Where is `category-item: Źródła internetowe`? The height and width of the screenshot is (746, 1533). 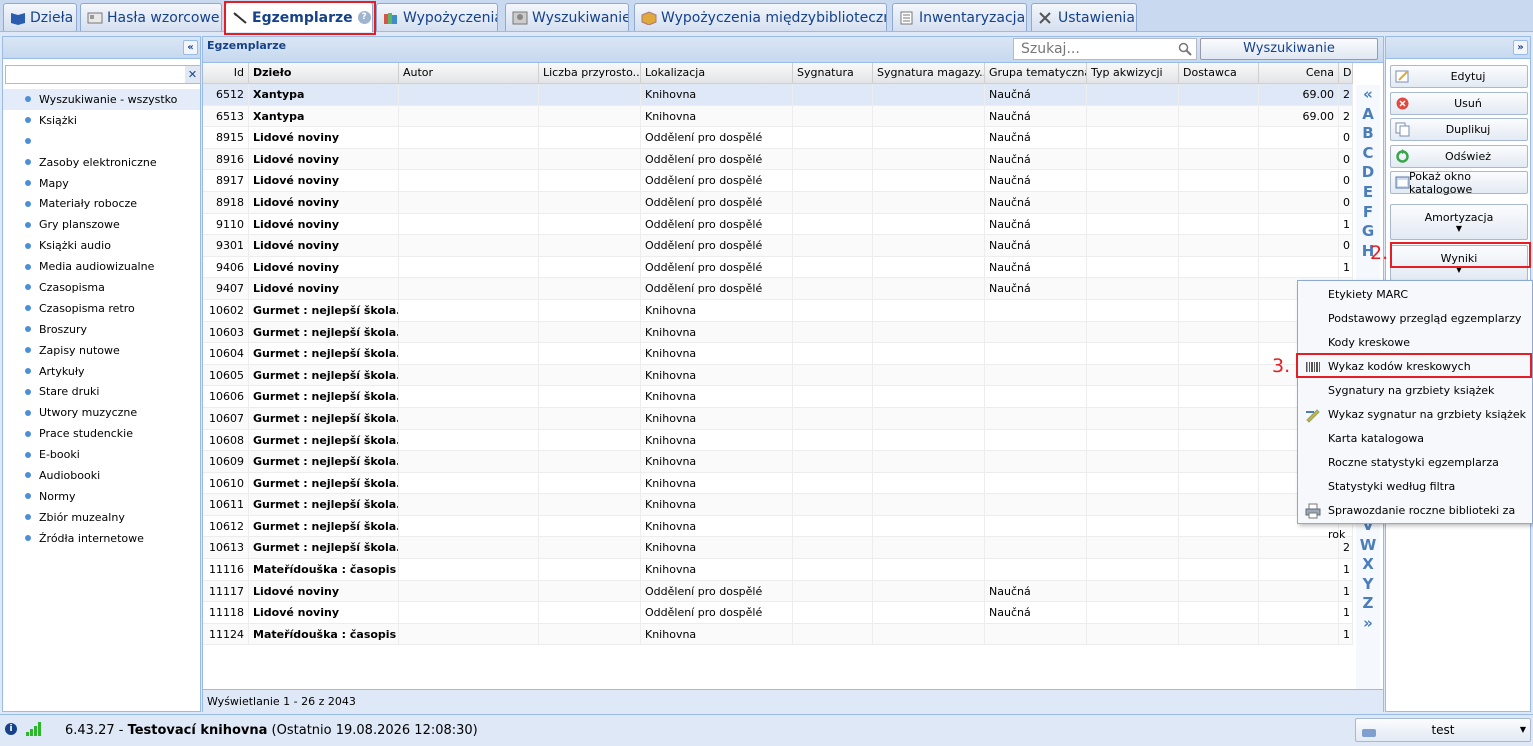 category-item: Źródła internetowe is located at coordinates (101, 538).